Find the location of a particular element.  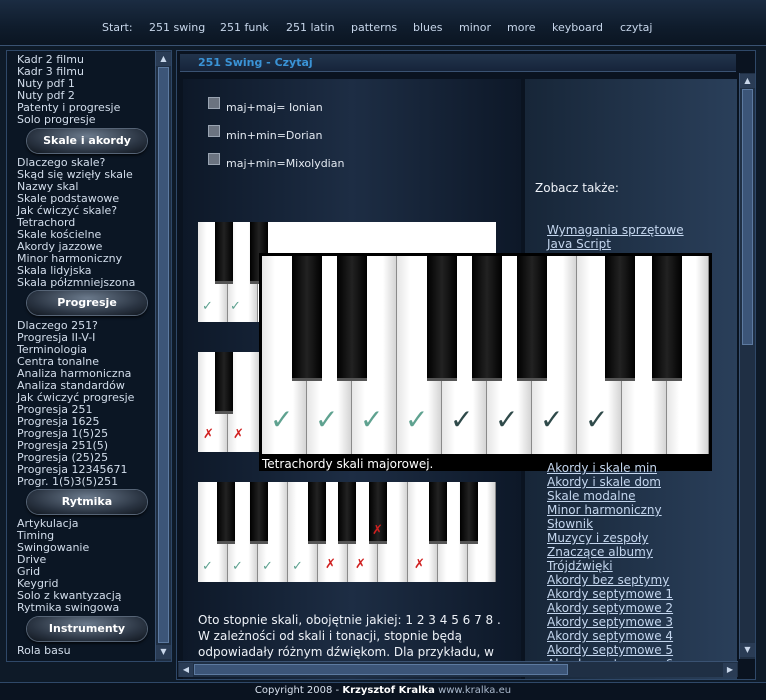

sidebar-item: Progr. 1(5)3(5)251 is located at coordinates (67, 482).